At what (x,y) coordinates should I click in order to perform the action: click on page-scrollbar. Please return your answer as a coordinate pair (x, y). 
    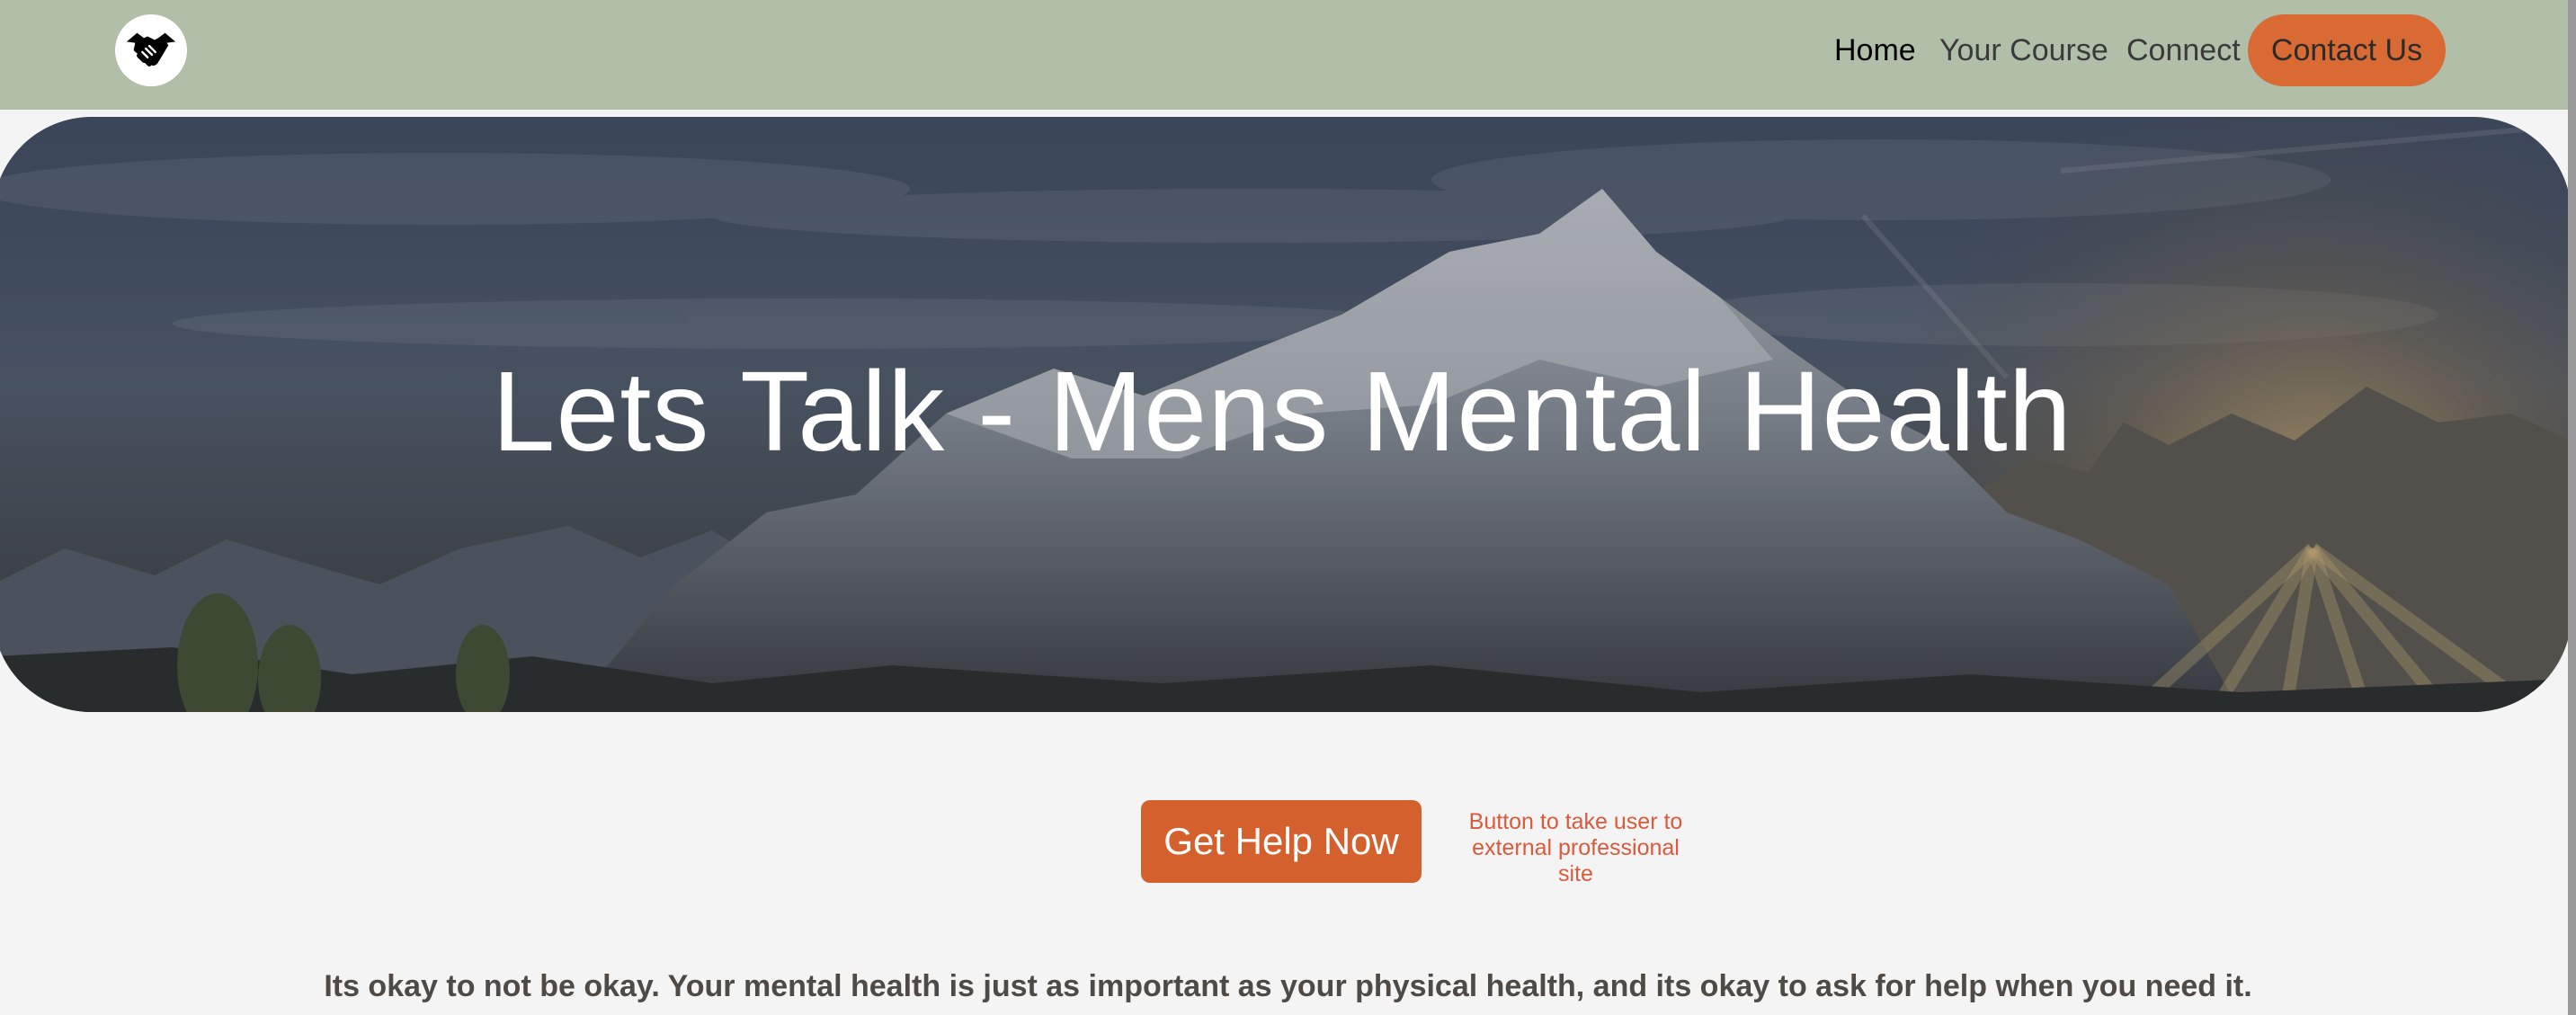
    Looking at the image, I should click on (2572, 507).